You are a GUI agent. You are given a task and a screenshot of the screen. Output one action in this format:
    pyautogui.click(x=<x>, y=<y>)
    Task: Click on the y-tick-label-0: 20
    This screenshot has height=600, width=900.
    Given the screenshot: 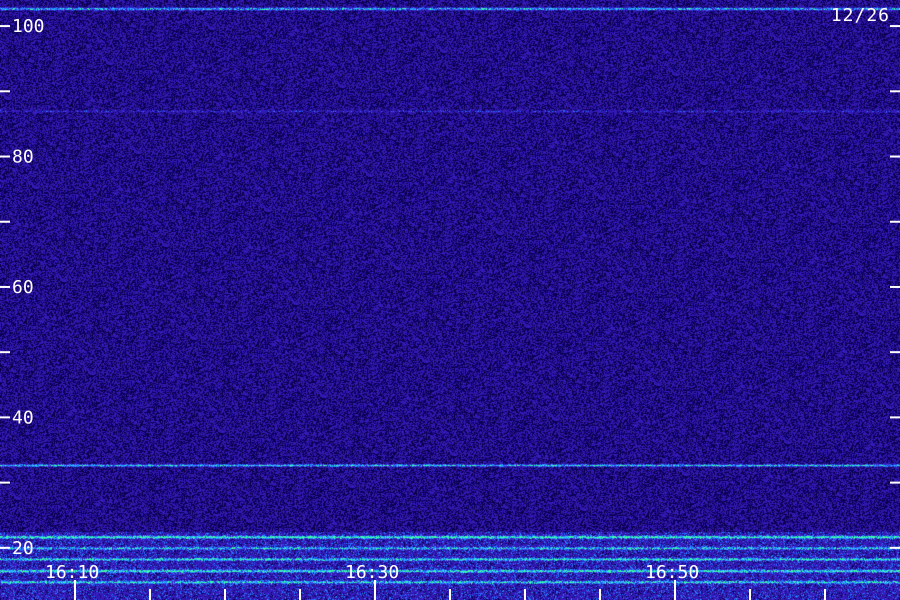 What is the action you would take?
    pyautogui.click(x=23, y=548)
    